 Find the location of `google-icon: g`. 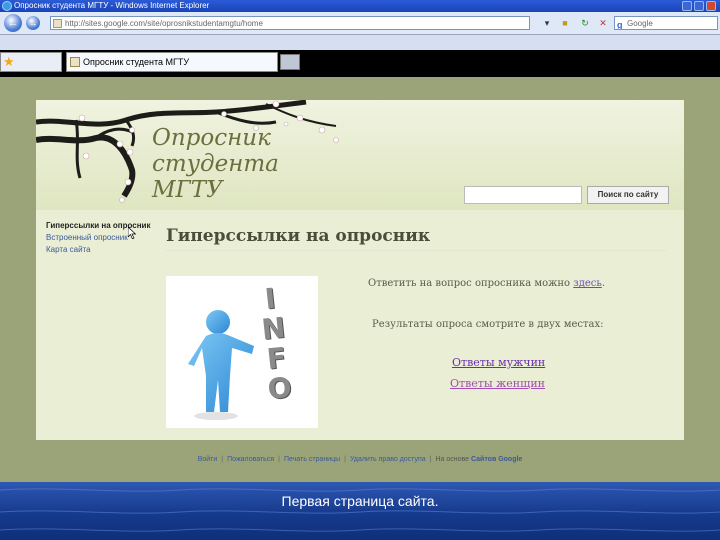

google-icon: g is located at coordinates (620, 25).